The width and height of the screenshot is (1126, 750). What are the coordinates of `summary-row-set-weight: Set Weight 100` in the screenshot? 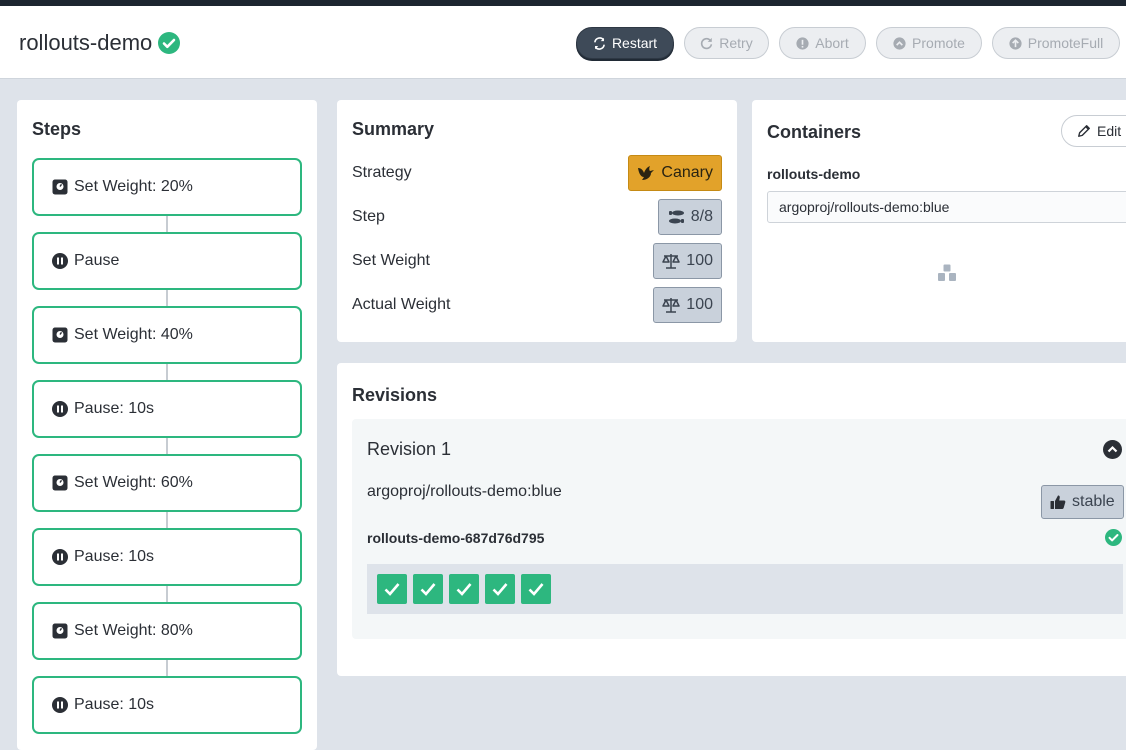 It's located at (537, 261).